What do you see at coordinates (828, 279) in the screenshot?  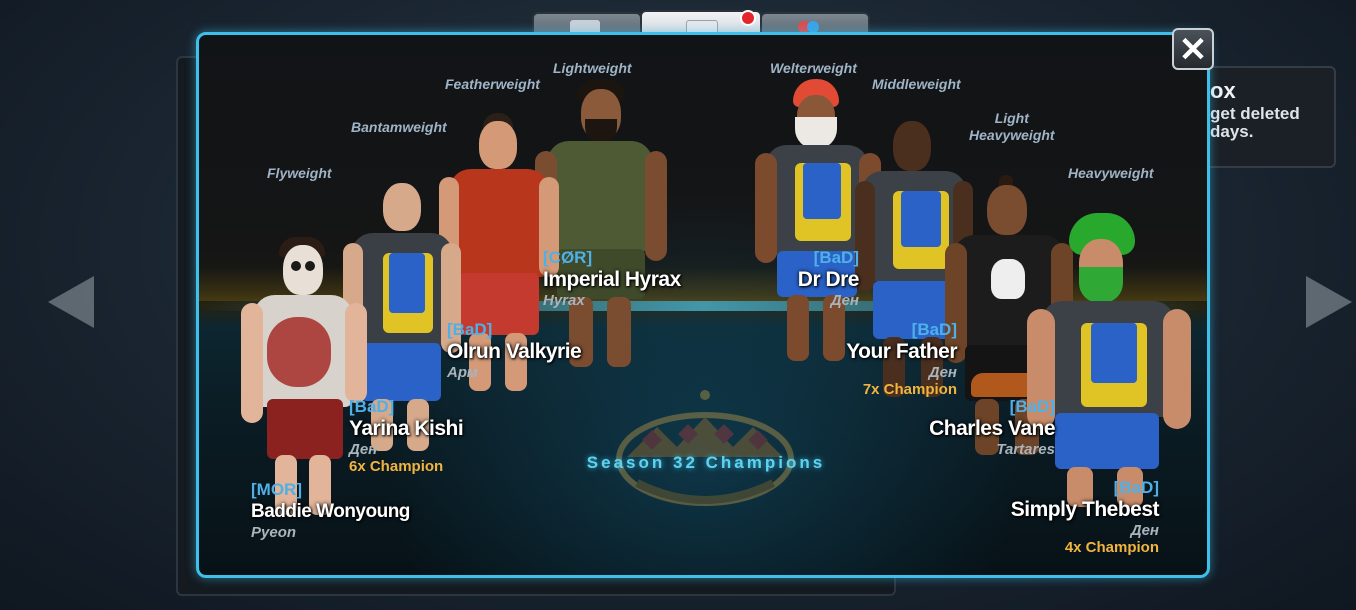 I see `player-name: Dr Dre` at bounding box center [828, 279].